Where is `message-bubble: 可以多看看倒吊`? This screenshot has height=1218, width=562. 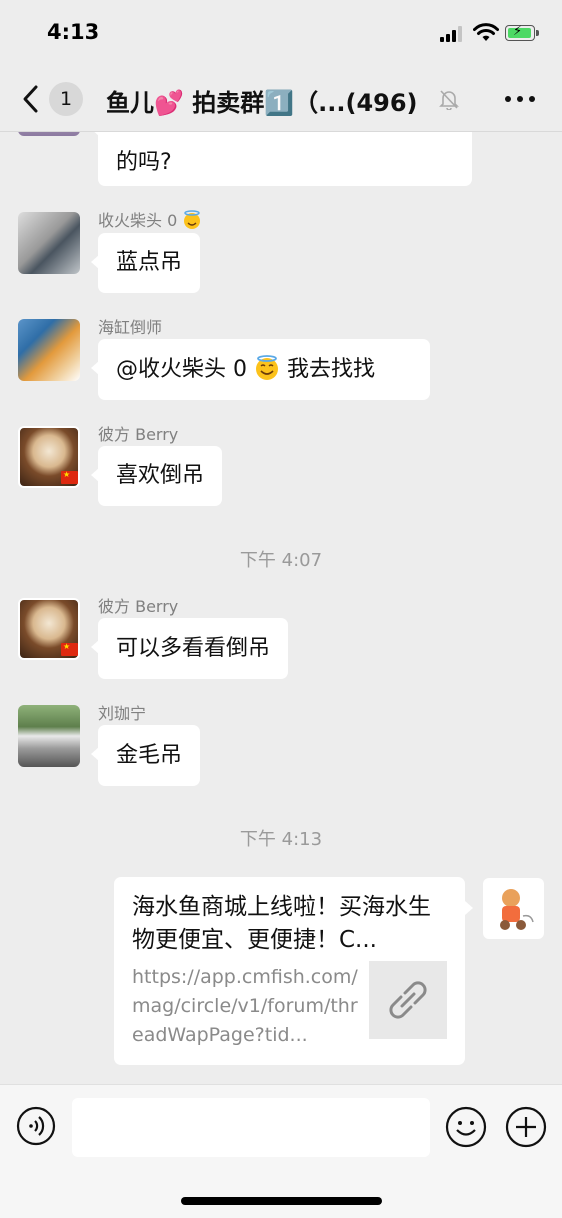 message-bubble: 可以多看看倒吊 is located at coordinates (189, 648).